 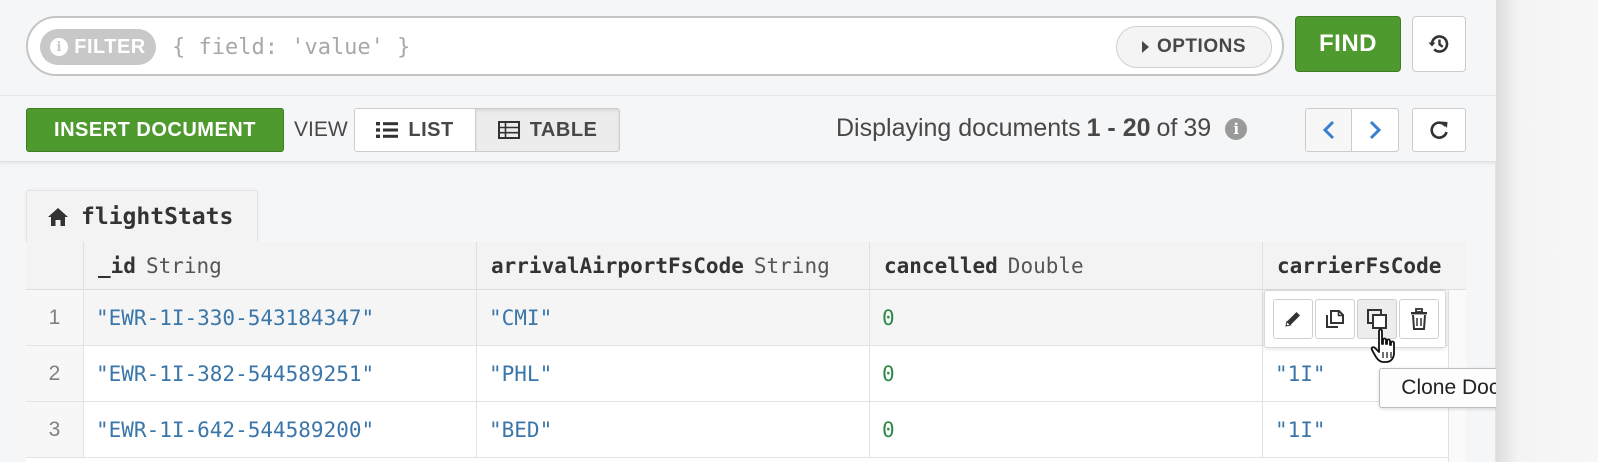 I want to click on collection-tab: flightStats, so click(x=142, y=216).